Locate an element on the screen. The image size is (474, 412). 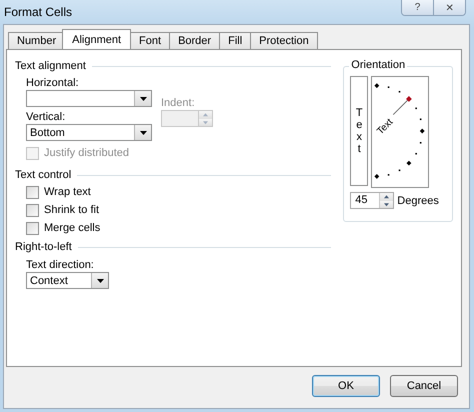
dialog-button: OK is located at coordinates (346, 386).